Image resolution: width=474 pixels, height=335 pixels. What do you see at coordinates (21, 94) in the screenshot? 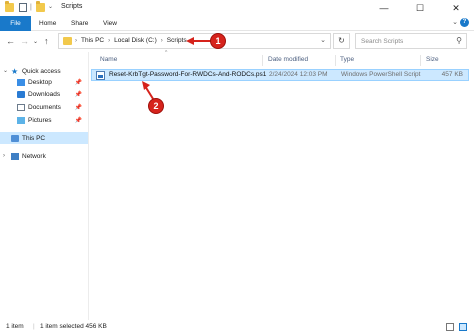
I see `downloads-icon` at bounding box center [21, 94].